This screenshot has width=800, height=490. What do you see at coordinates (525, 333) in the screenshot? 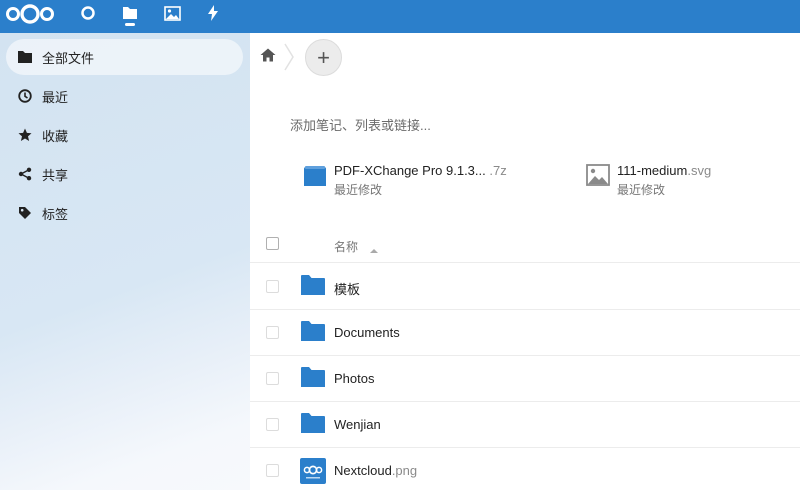
I see `table-row: Documents` at bounding box center [525, 333].